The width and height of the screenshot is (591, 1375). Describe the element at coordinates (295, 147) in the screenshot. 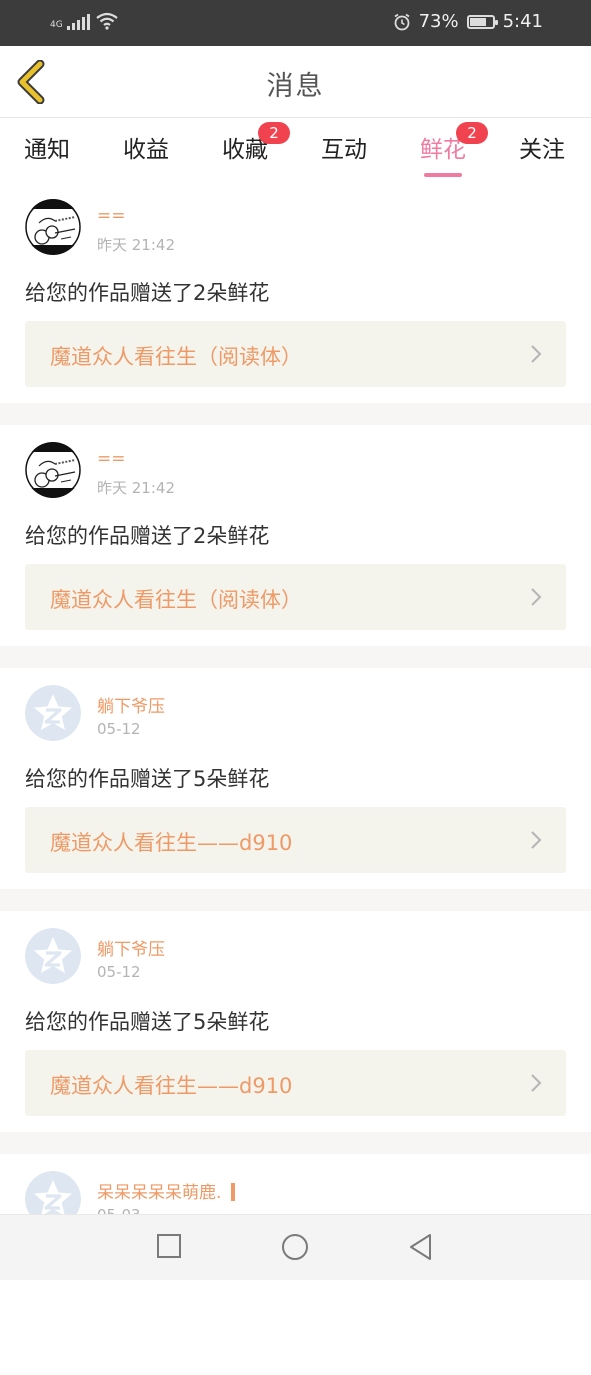

I see `tab-bar: 通知 收益 收藏 2 互动 鲜花 2 关注` at that location.